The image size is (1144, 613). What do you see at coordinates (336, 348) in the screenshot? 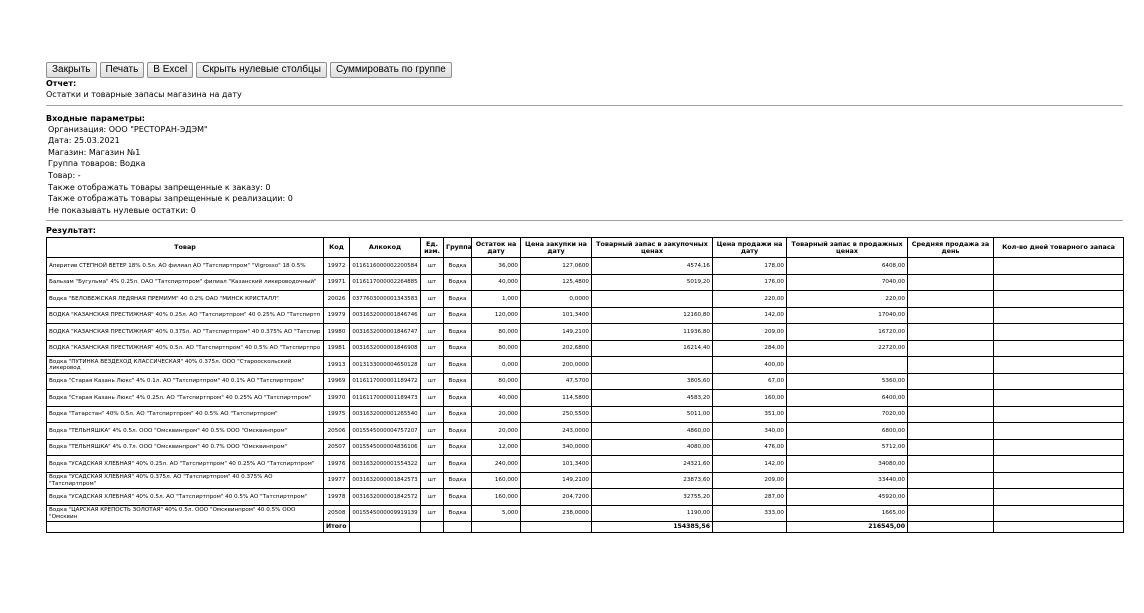
I see `cell-code: 19981` at bounding box center [336, 348].